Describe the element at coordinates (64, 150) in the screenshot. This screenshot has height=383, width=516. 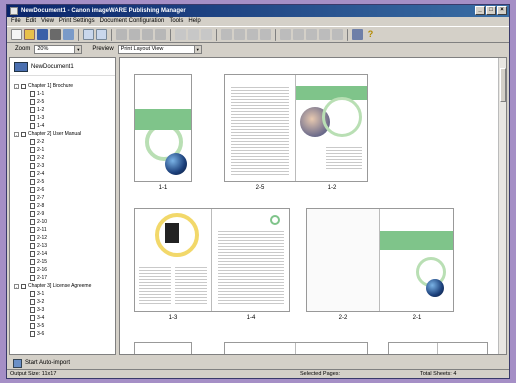
I see `tree-page: 2-1` at that location.